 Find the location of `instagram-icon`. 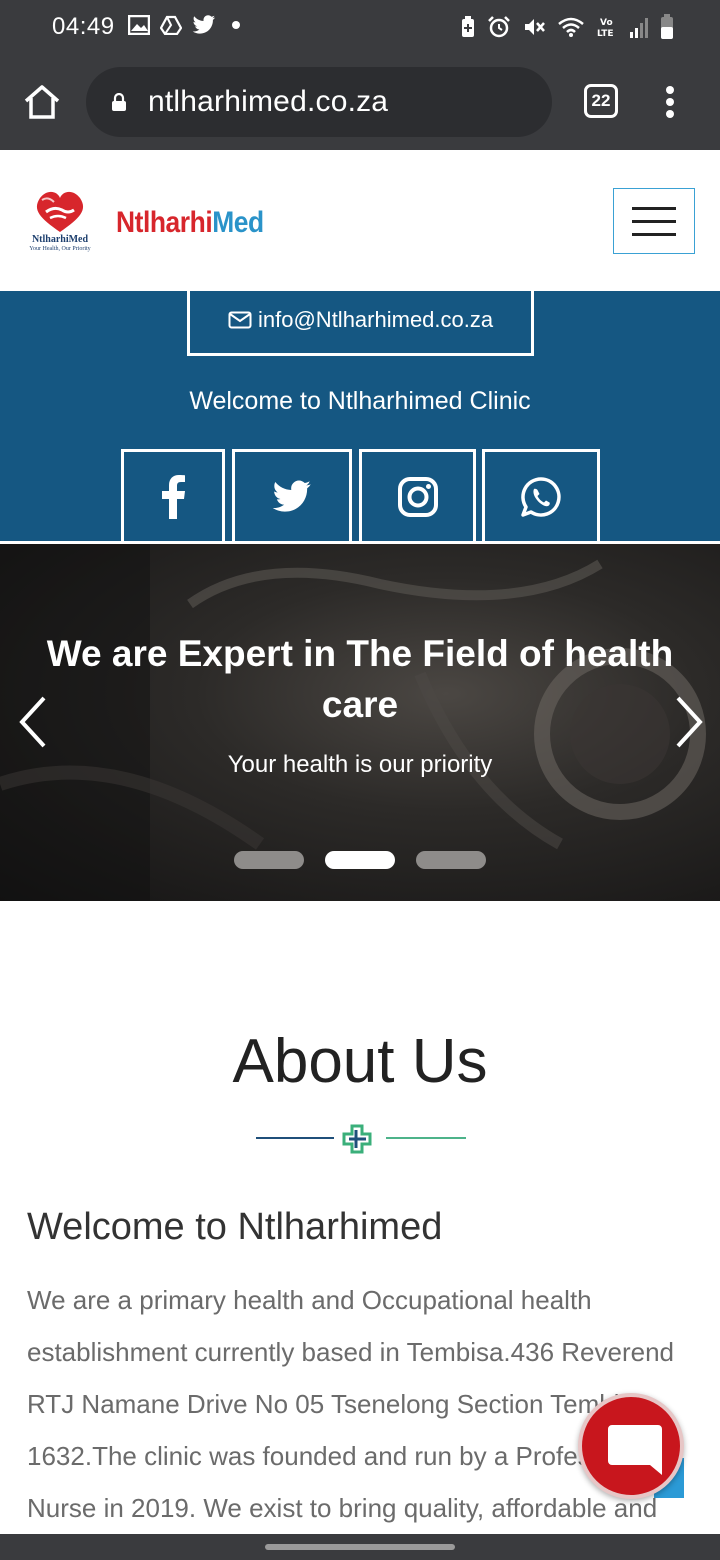

instagram-icon is located at coordinates (417, 496).